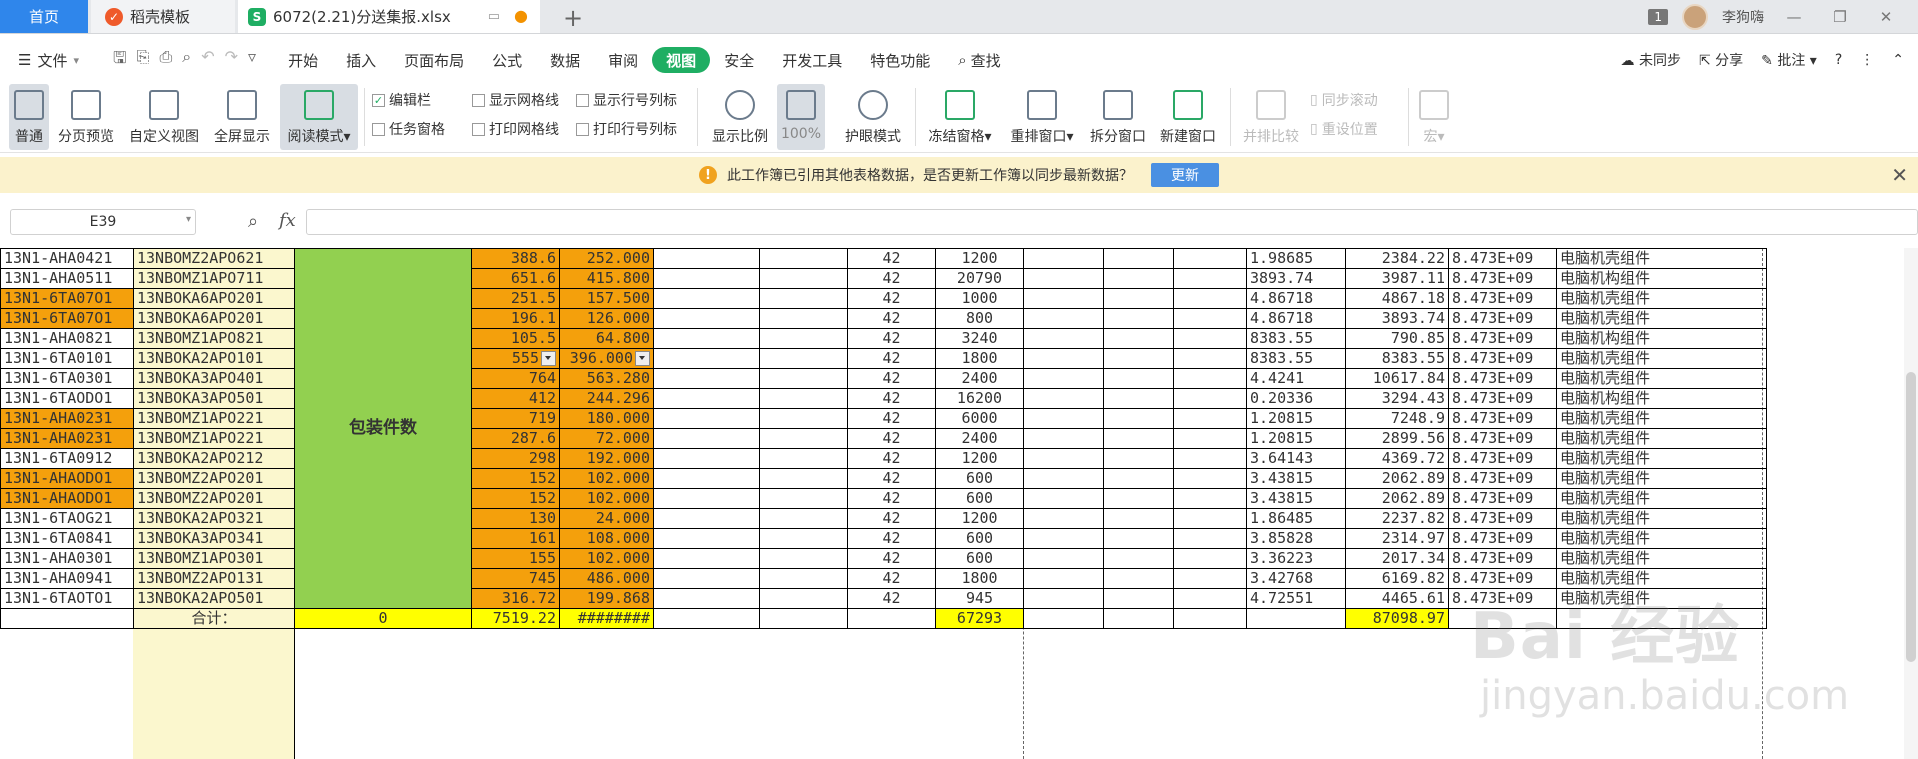 The height and width of the screenshot is (759, 1918). Describe the element at coordinates (1397, 518) in the screenshot. I see `cell-amount: 2237.82` at that location.